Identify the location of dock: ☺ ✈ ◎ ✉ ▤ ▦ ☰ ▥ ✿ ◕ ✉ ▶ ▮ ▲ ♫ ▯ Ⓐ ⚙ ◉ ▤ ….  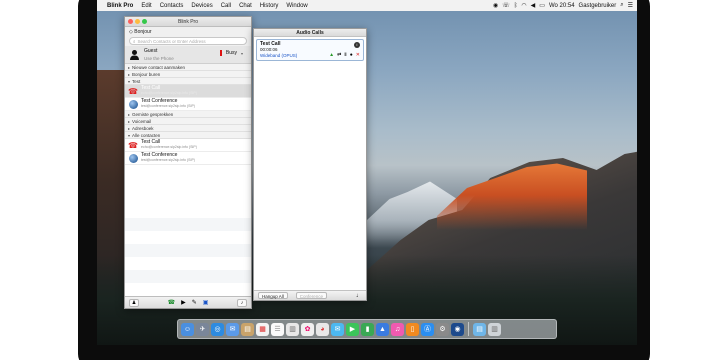
(367, 329).